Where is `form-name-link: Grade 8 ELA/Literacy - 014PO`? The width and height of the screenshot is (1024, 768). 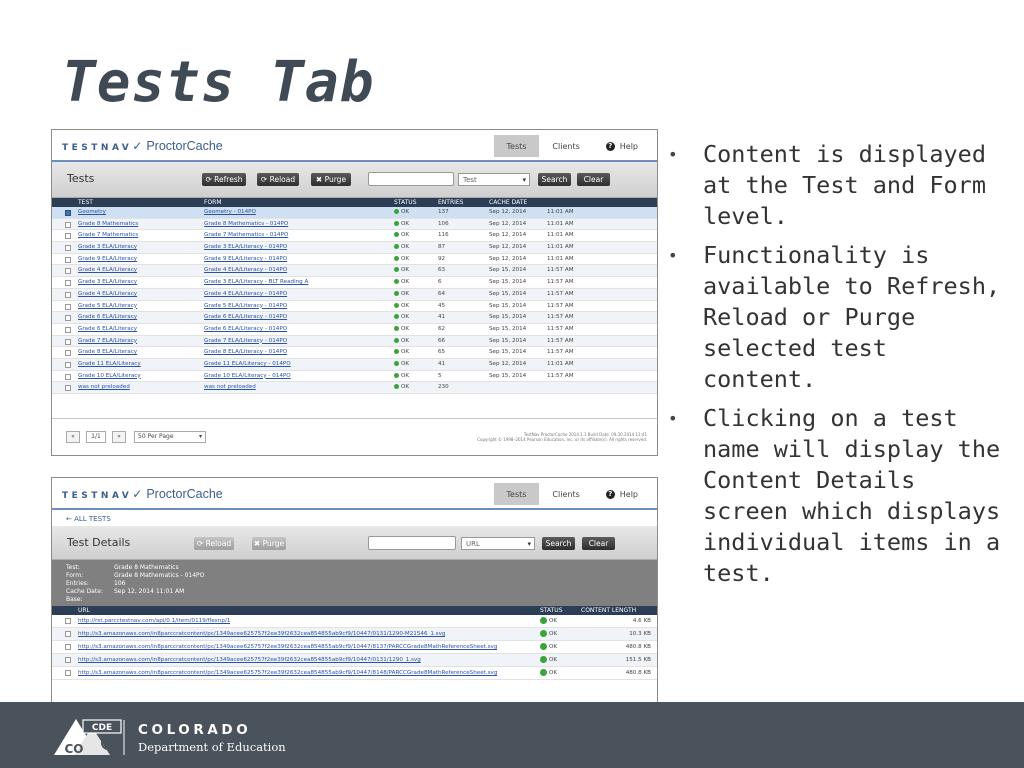 form-name-link: Grade 8 ELA/Literacy - 014PO is located at coordinates (245, 353).